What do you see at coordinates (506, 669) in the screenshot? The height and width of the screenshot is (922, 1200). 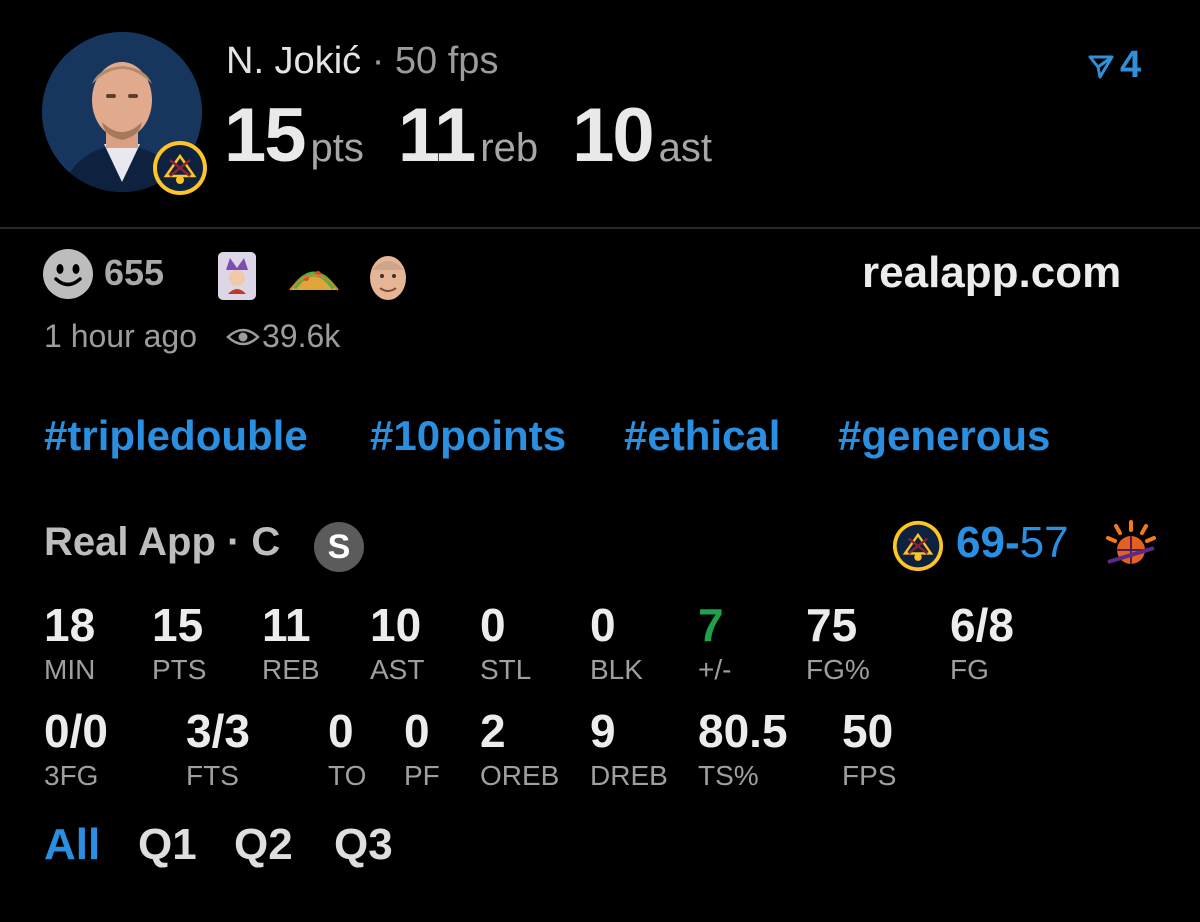 I see `stat-stl-label: STL` at bounding box center [506, 669].